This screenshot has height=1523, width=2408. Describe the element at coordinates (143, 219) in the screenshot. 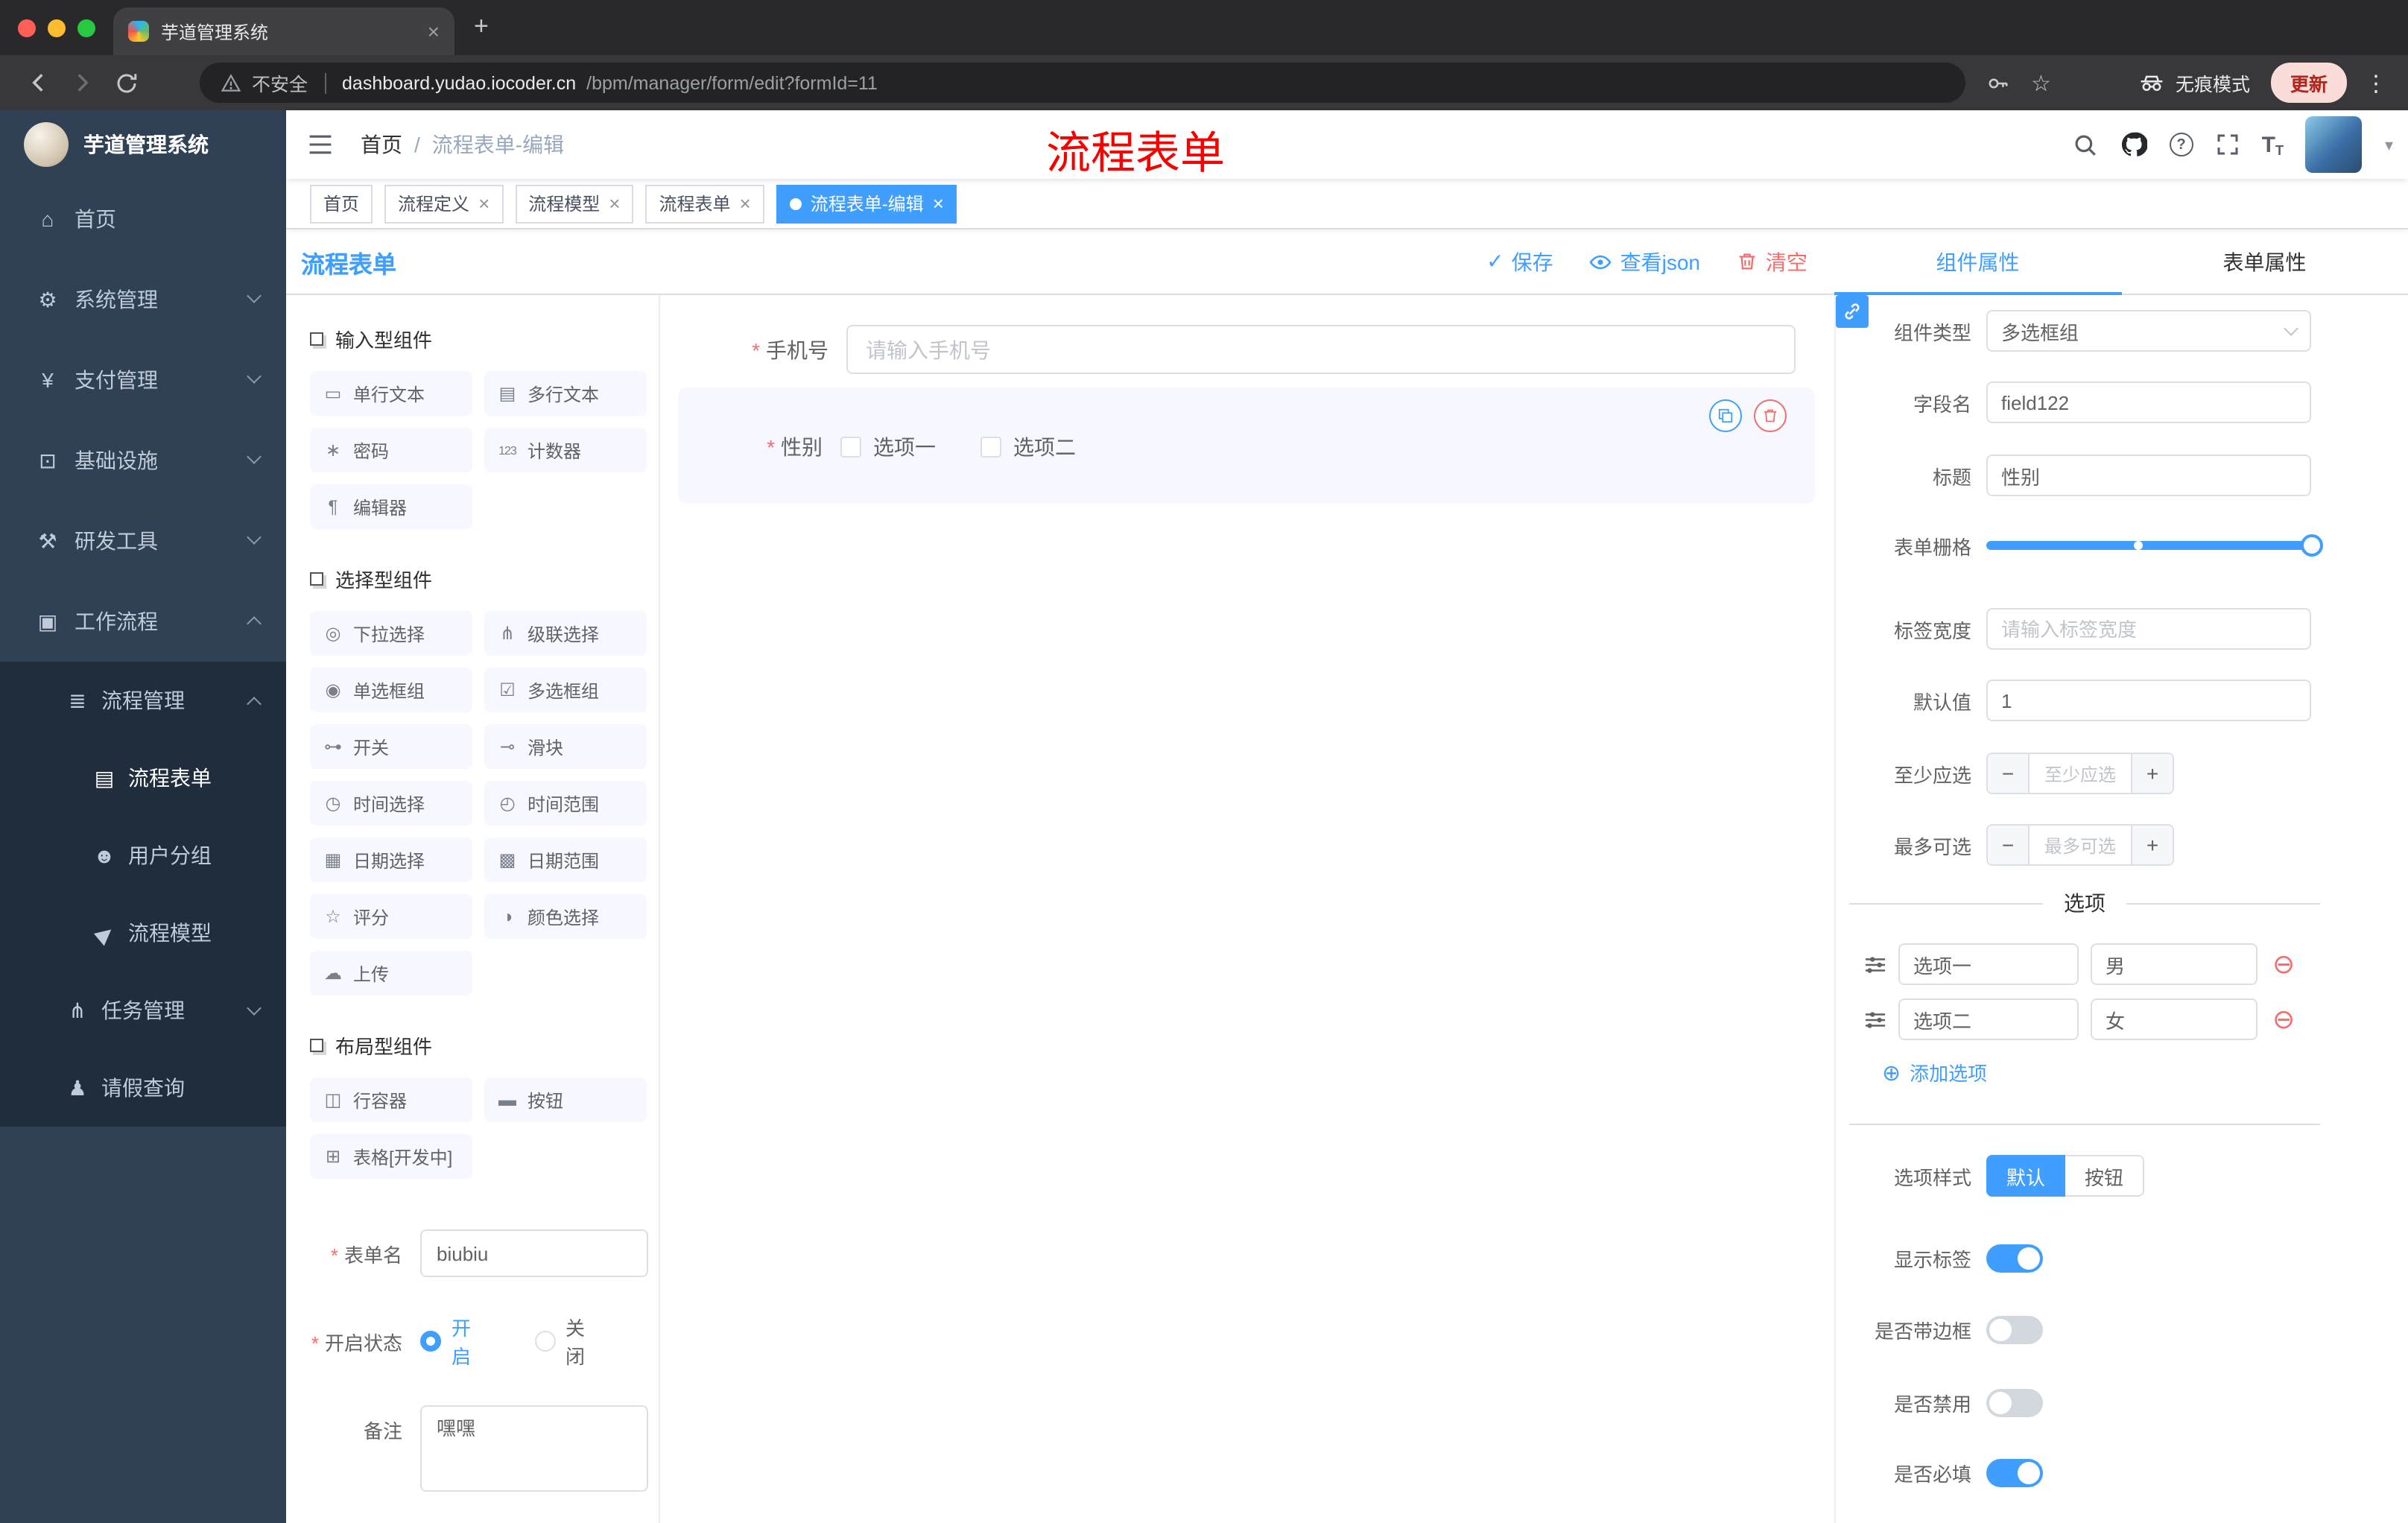

I see `sidebar-item-dashboard: ⌂ 首页` at that location.